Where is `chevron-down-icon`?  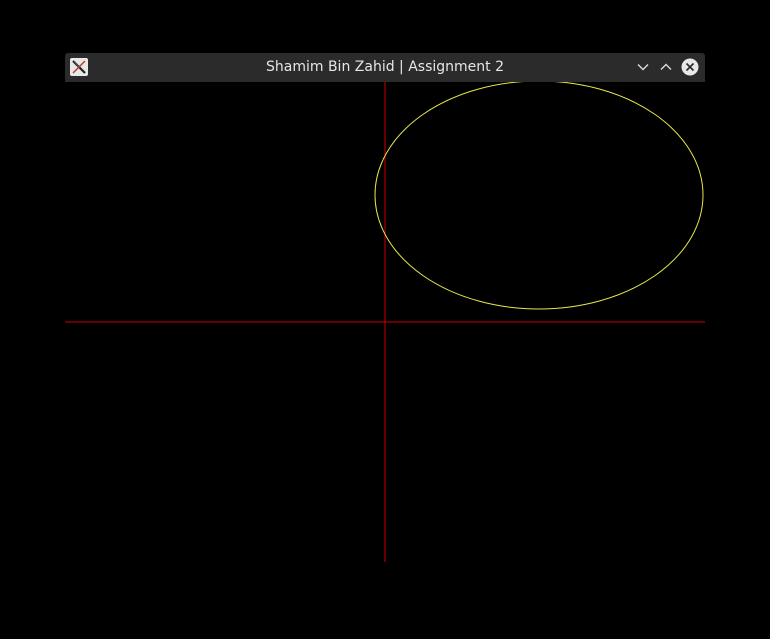
chevron-down-icon is located at coordinates (643, 67).